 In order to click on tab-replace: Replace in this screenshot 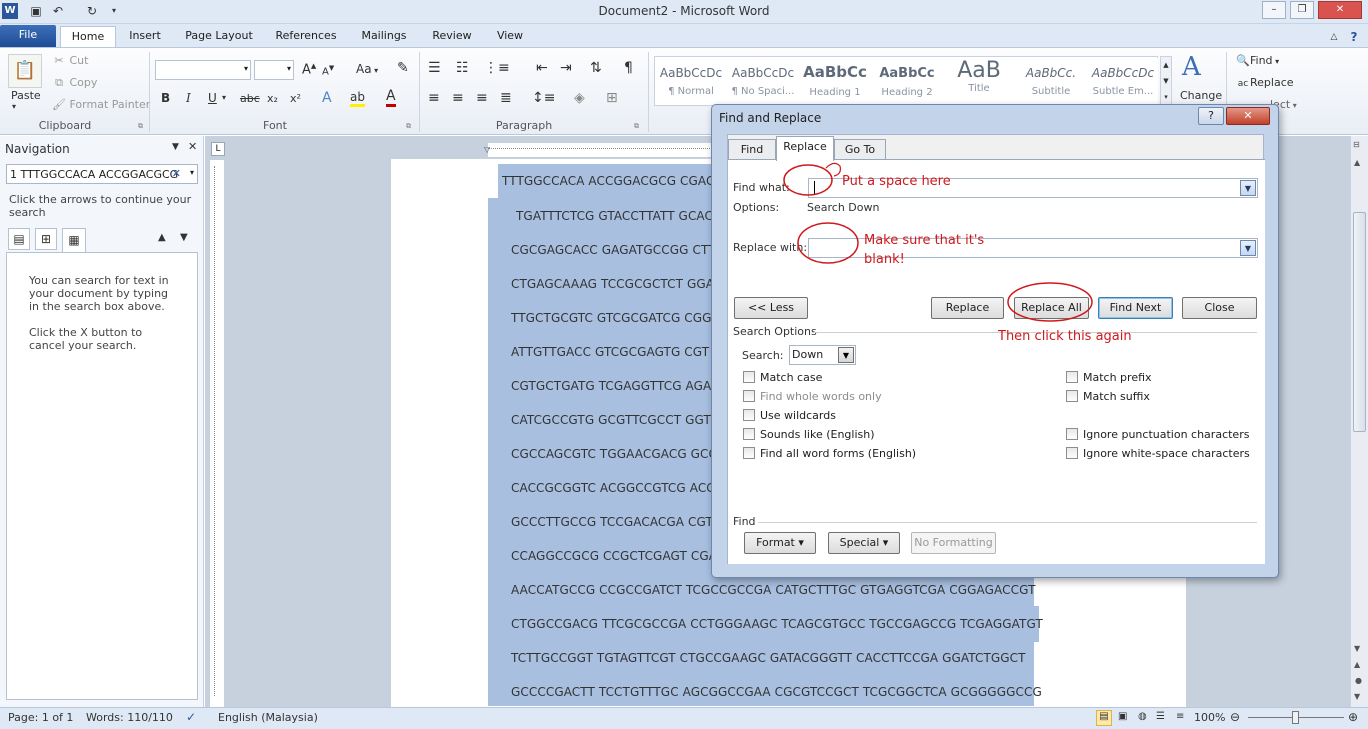, I will do `click(805, 148)`.